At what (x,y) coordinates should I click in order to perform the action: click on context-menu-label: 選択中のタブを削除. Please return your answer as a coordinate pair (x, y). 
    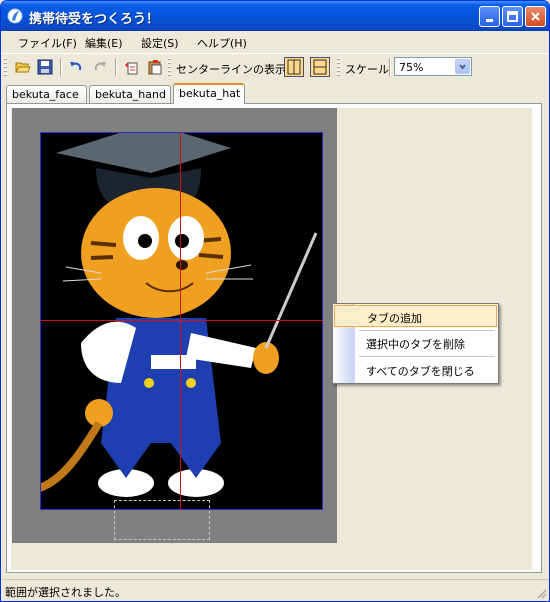
    Looking at the image, I should click on (415, 344).